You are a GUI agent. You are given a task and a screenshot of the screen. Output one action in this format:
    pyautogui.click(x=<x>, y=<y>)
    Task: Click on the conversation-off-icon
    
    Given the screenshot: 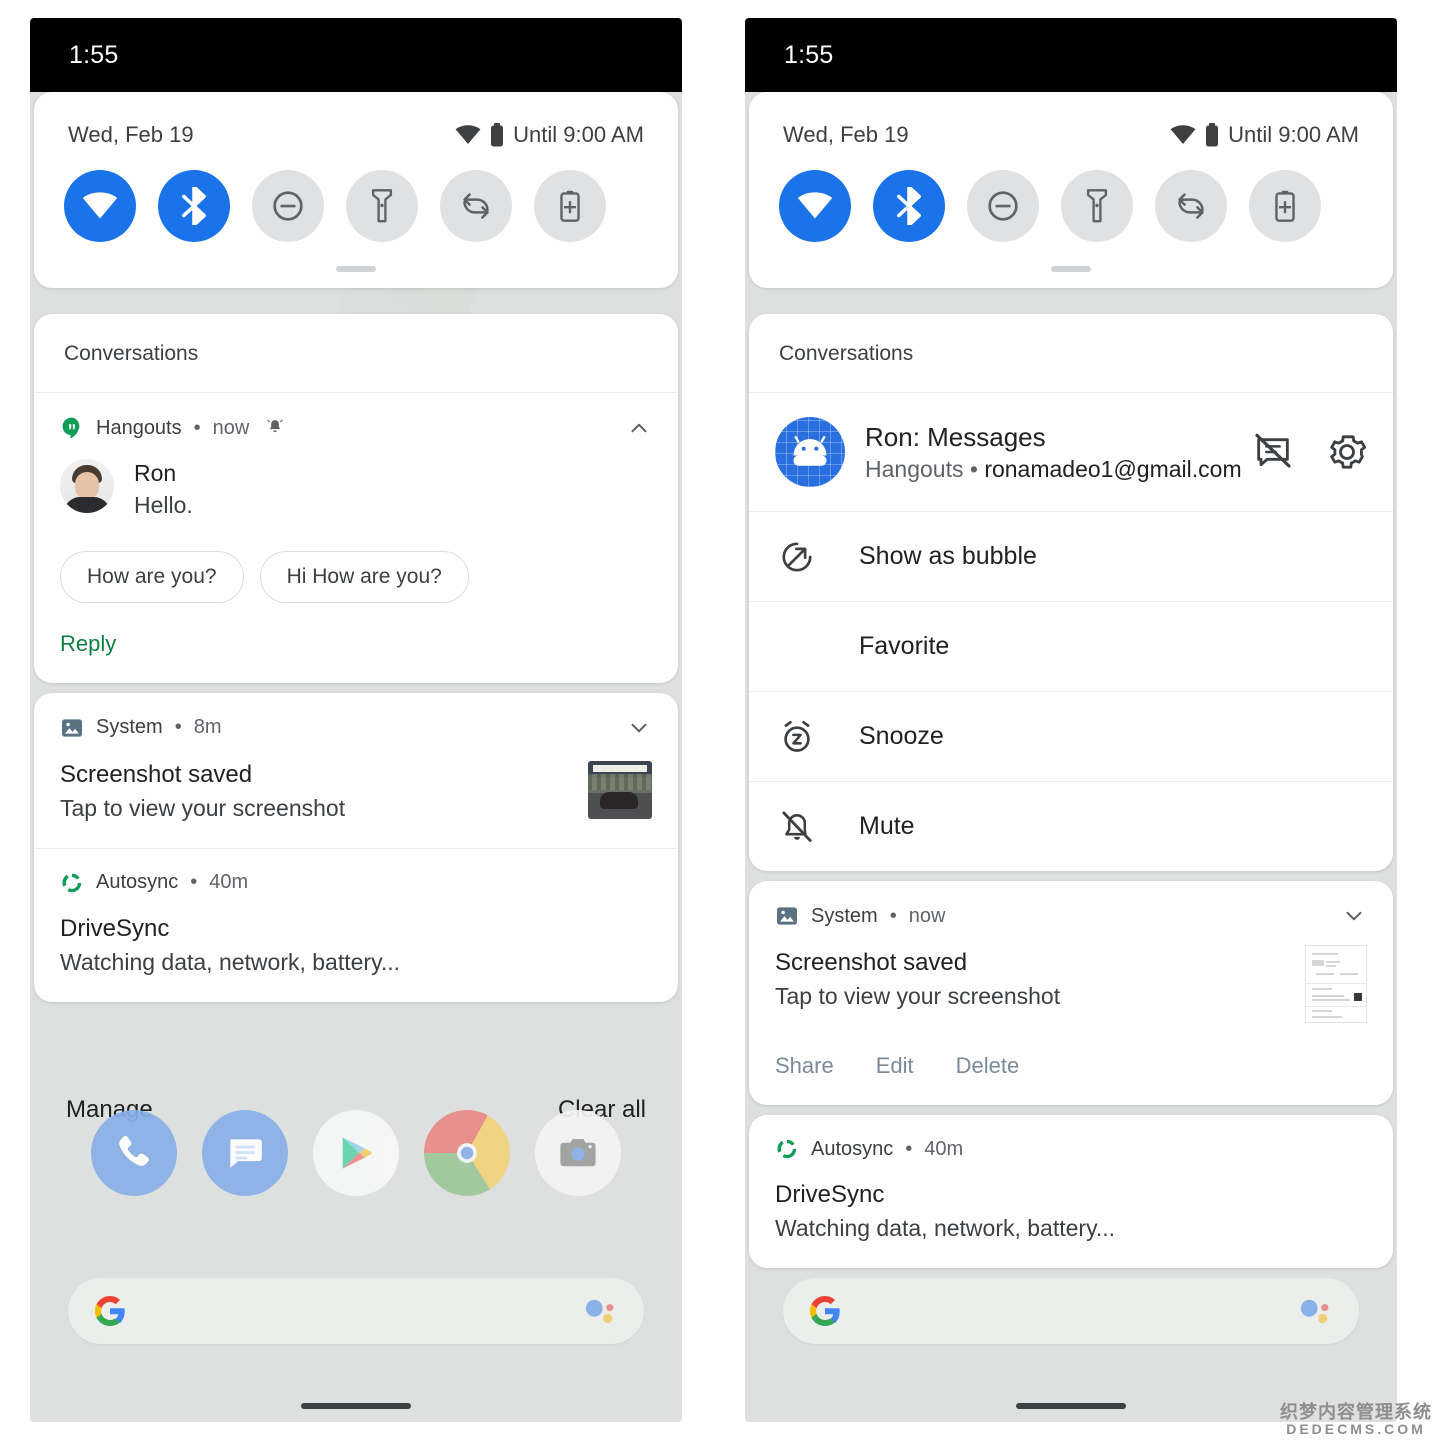 What is the action you would take?
    pyautogui.click(x=1273, y=452)
    